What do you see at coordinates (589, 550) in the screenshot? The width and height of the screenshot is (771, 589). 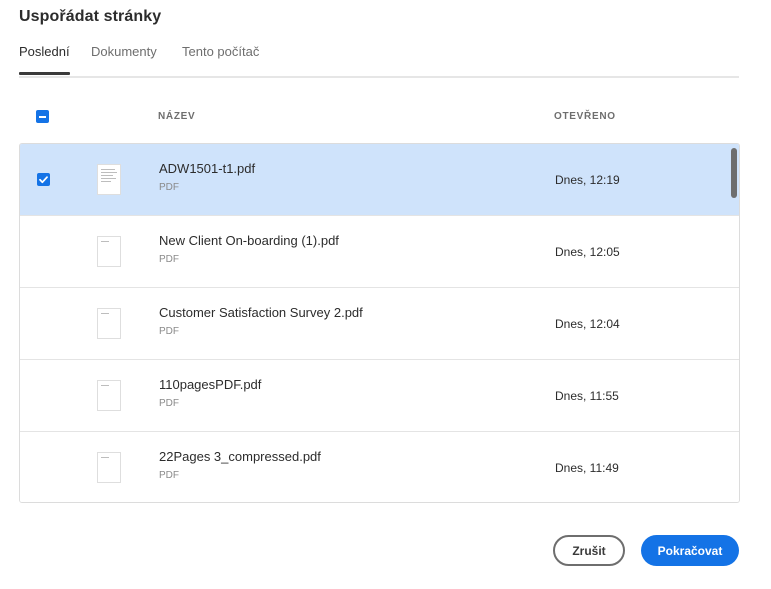 I see `cancel-button: Zrušit` at bounding box center [589, 550].